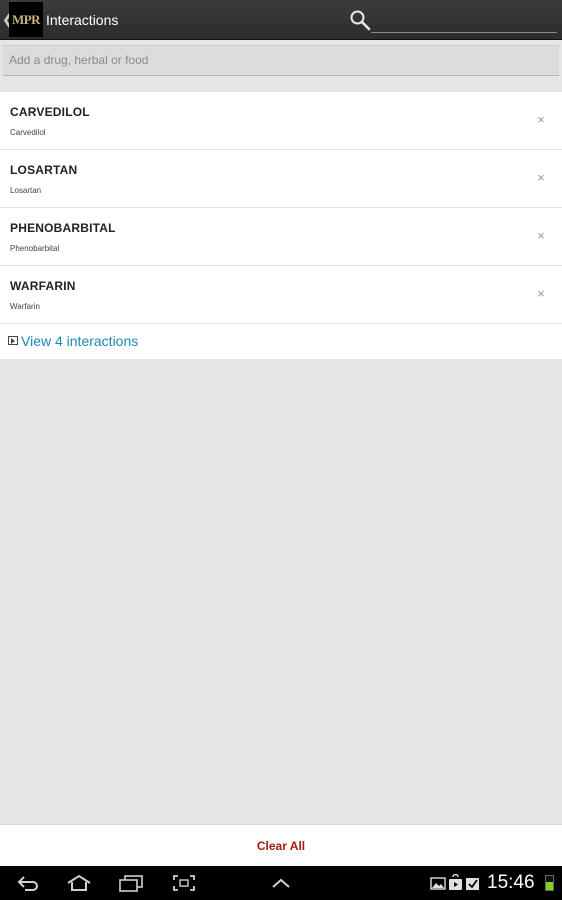 This screenshot has height=900, width=562. What do you see at coordinates (281, 20) in the screenshot?
I see `action-bar: ❮ MPR Interactions` at bounding box center [281, 20].